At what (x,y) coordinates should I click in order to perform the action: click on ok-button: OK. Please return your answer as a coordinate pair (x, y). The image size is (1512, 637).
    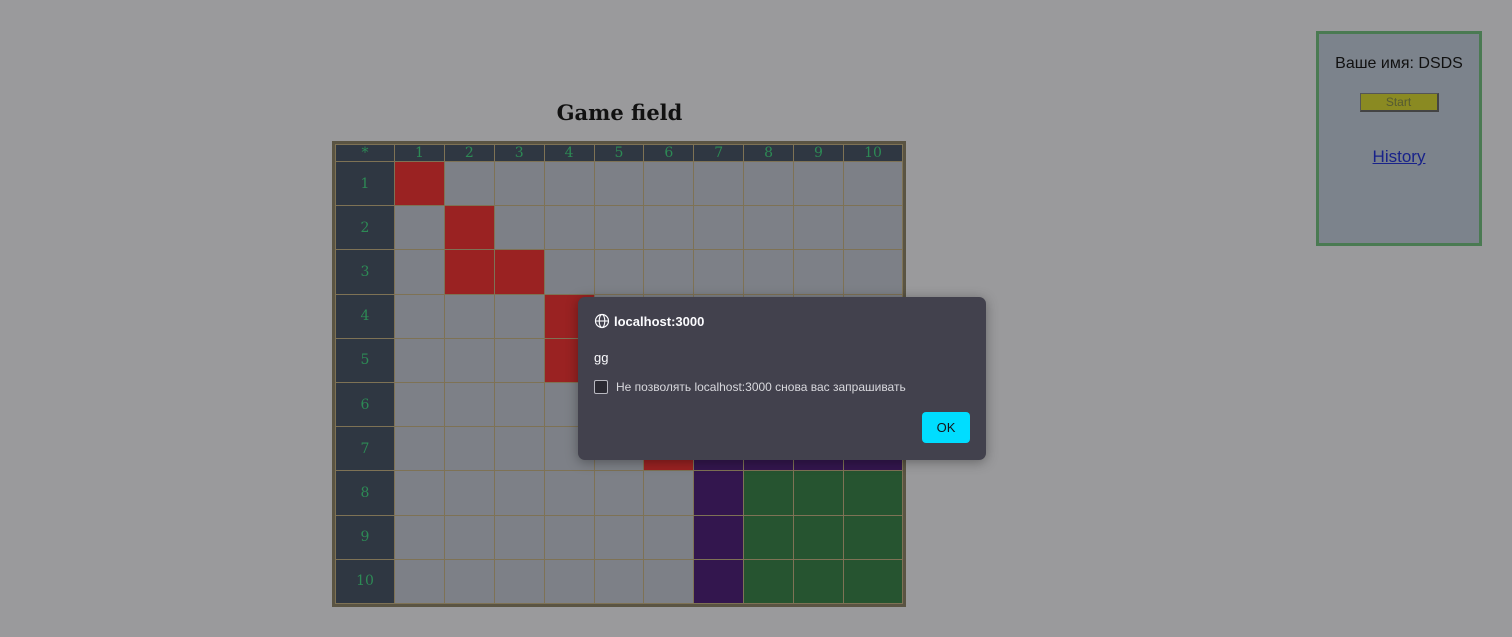
    Looking at the image, I should click on (946, 427).